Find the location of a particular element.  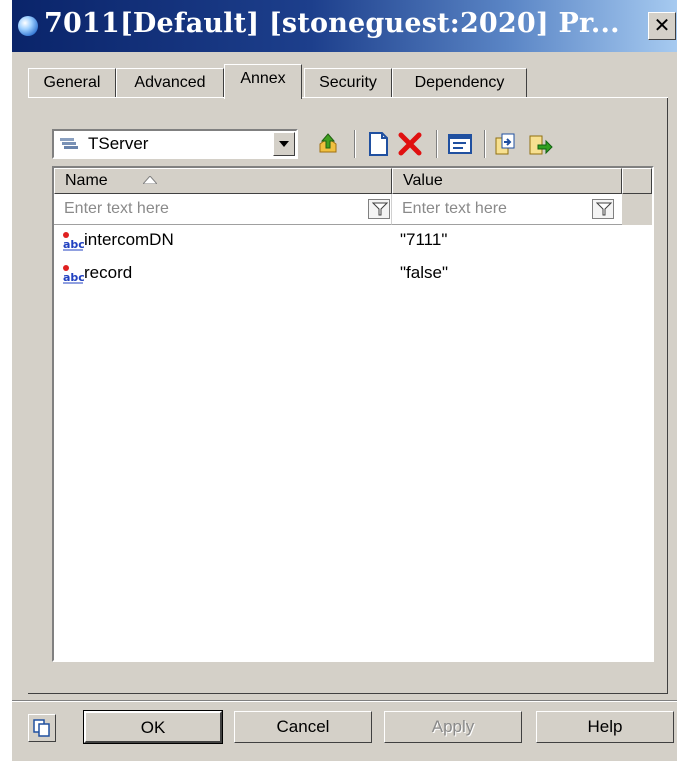

column-header-value: Value is located at coordinates (507, 181).